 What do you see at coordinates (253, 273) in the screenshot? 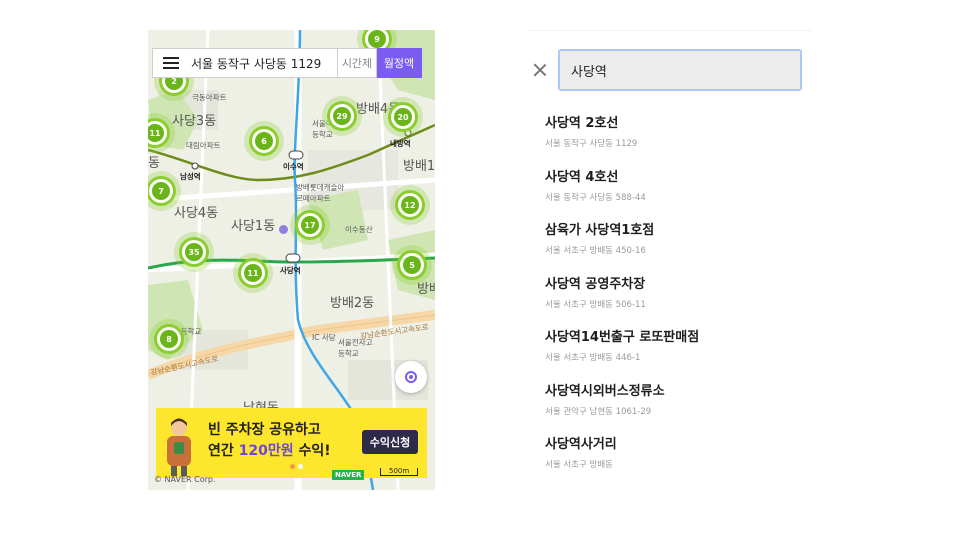
I see `parking-cluster-marker: 11` at bounding box center [253, 273].